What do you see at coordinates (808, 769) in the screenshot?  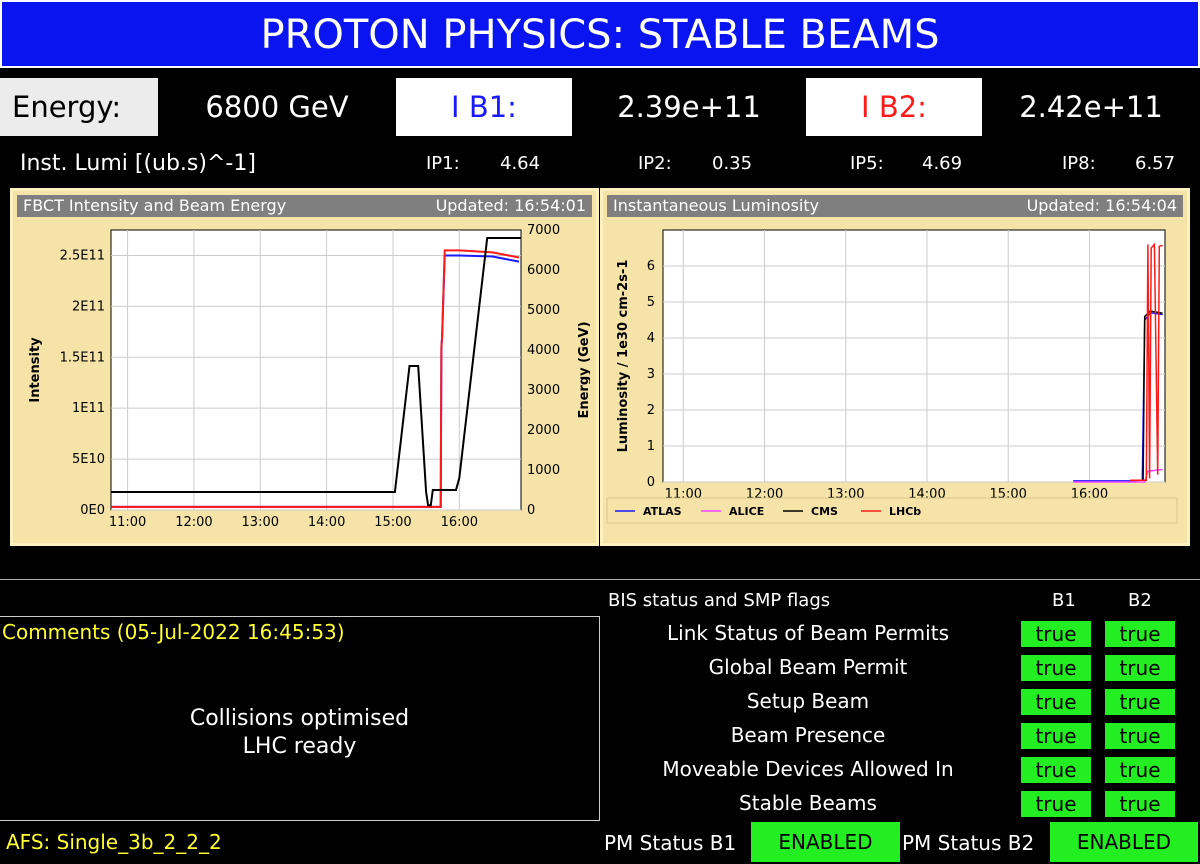 I see `bis-row-label: Moveable Devices Allowed In` at bounding box center [808, 769].